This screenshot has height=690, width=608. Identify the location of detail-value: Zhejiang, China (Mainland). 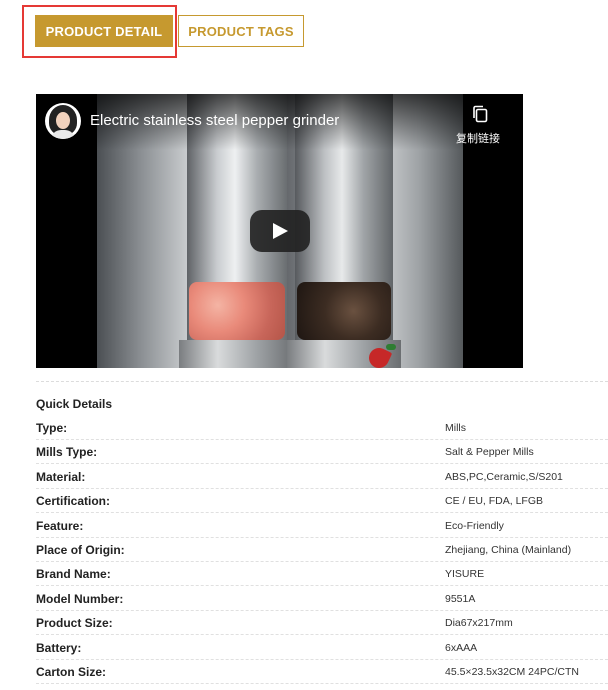
(508, 550).